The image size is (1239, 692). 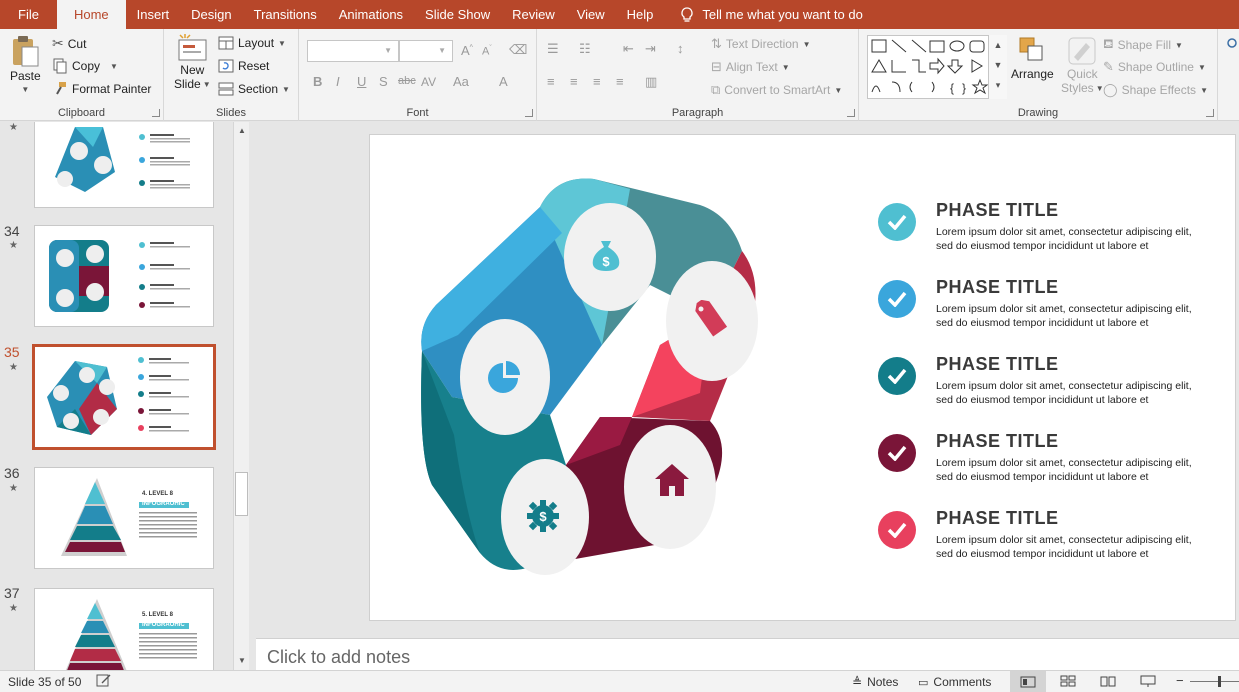 What do you see at coordinates (761, 44) in the screenshot?
I see `text-direction-button: ⇅ Text Direction ▼` at bounding box center [761, 44].